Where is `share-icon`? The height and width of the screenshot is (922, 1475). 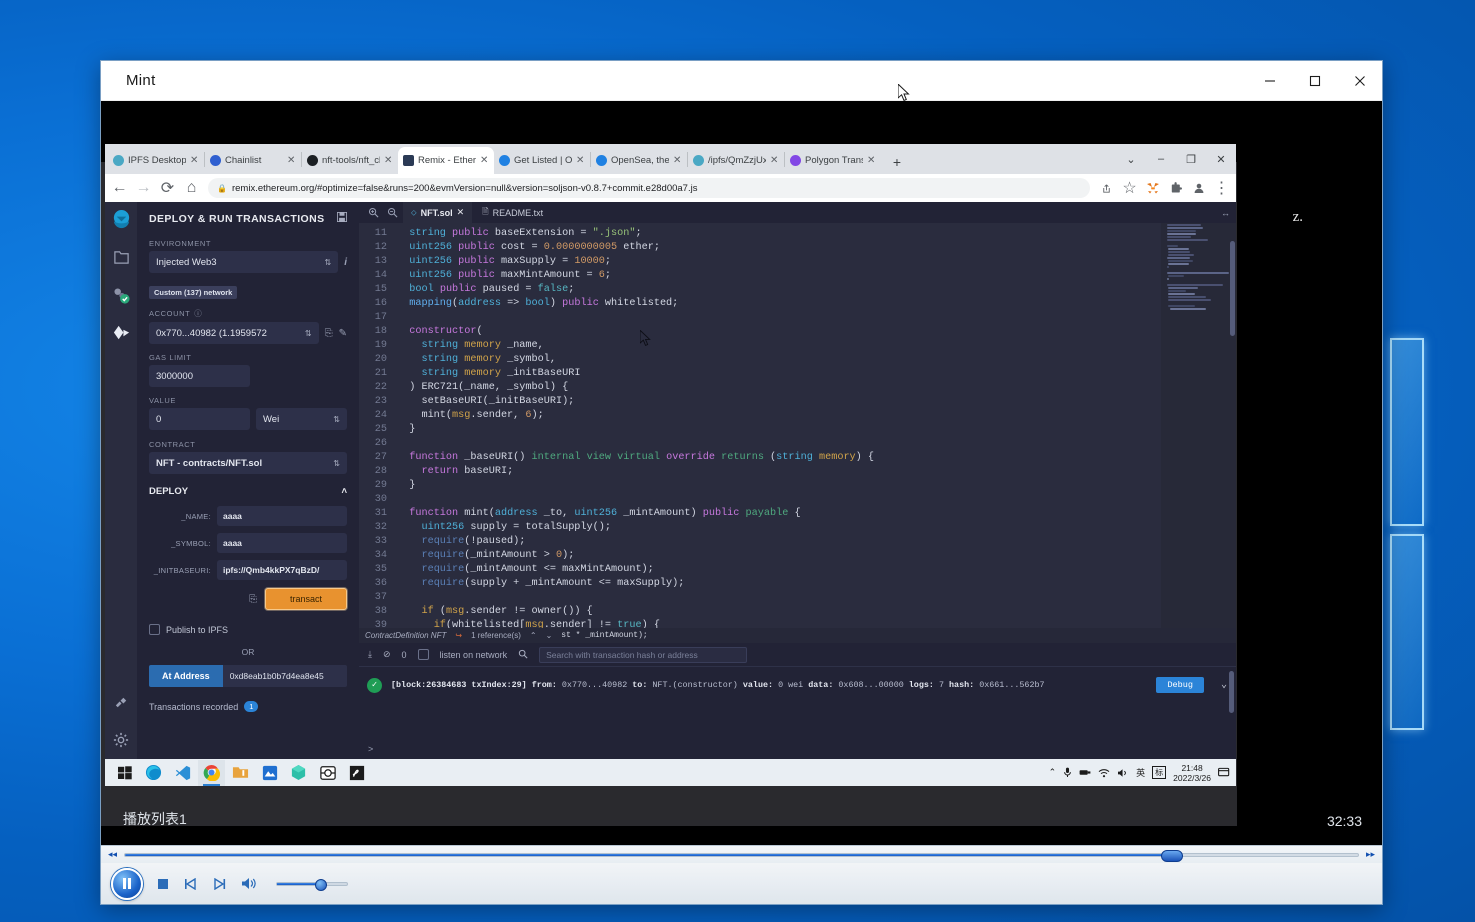
share-icon is located at coordinates (1106, 188).